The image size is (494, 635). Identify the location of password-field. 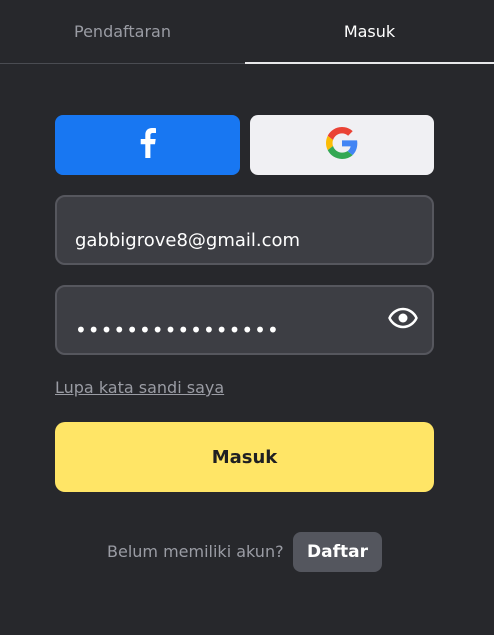
(244, 320).